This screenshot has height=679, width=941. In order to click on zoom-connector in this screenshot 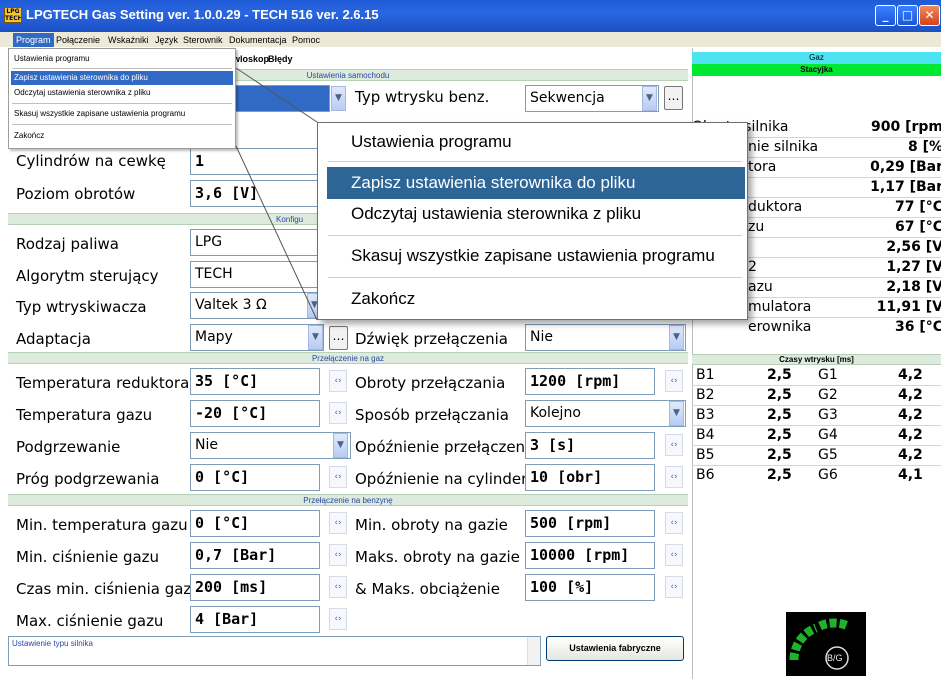, I will do `click(276, 194)`.